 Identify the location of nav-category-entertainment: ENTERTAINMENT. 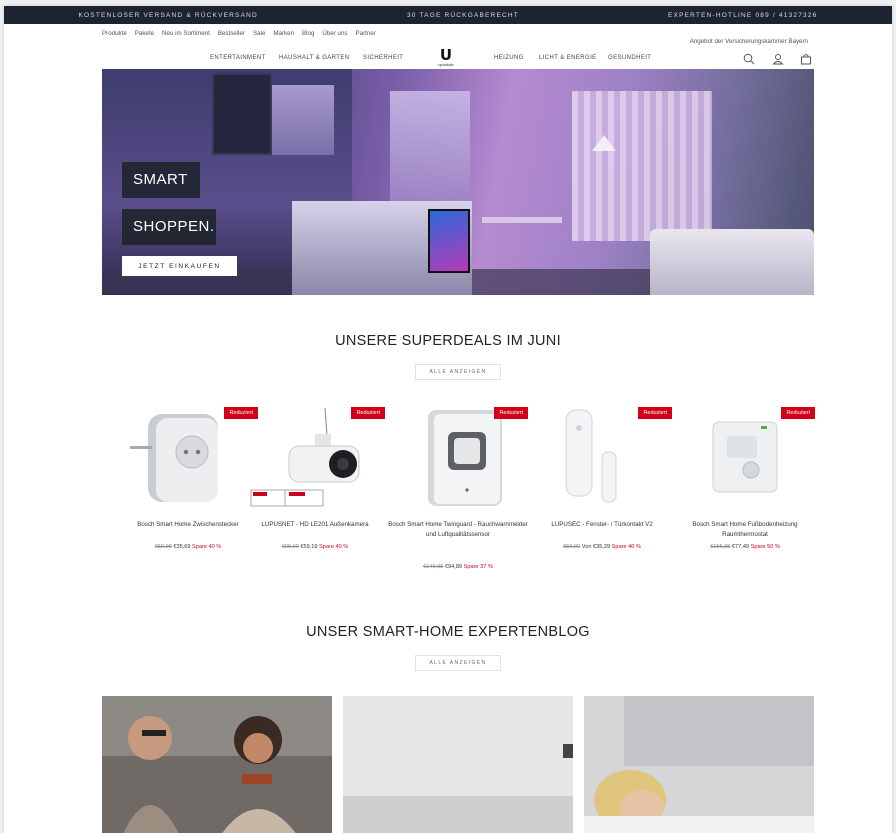
(238, 58).